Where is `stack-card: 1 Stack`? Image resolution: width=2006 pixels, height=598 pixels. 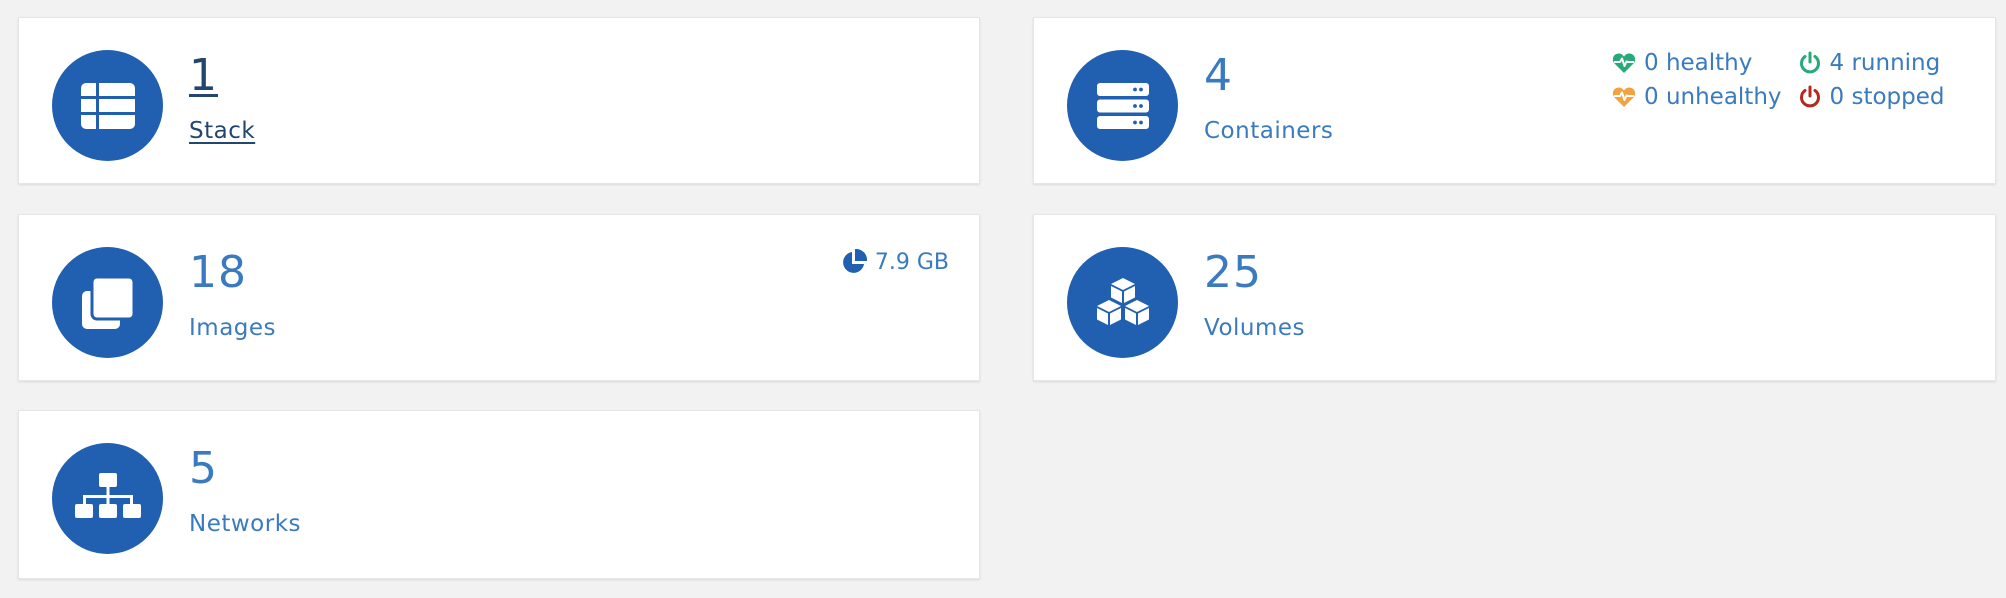
stack-card: 1 Stack is located at coordinates (499, 100).